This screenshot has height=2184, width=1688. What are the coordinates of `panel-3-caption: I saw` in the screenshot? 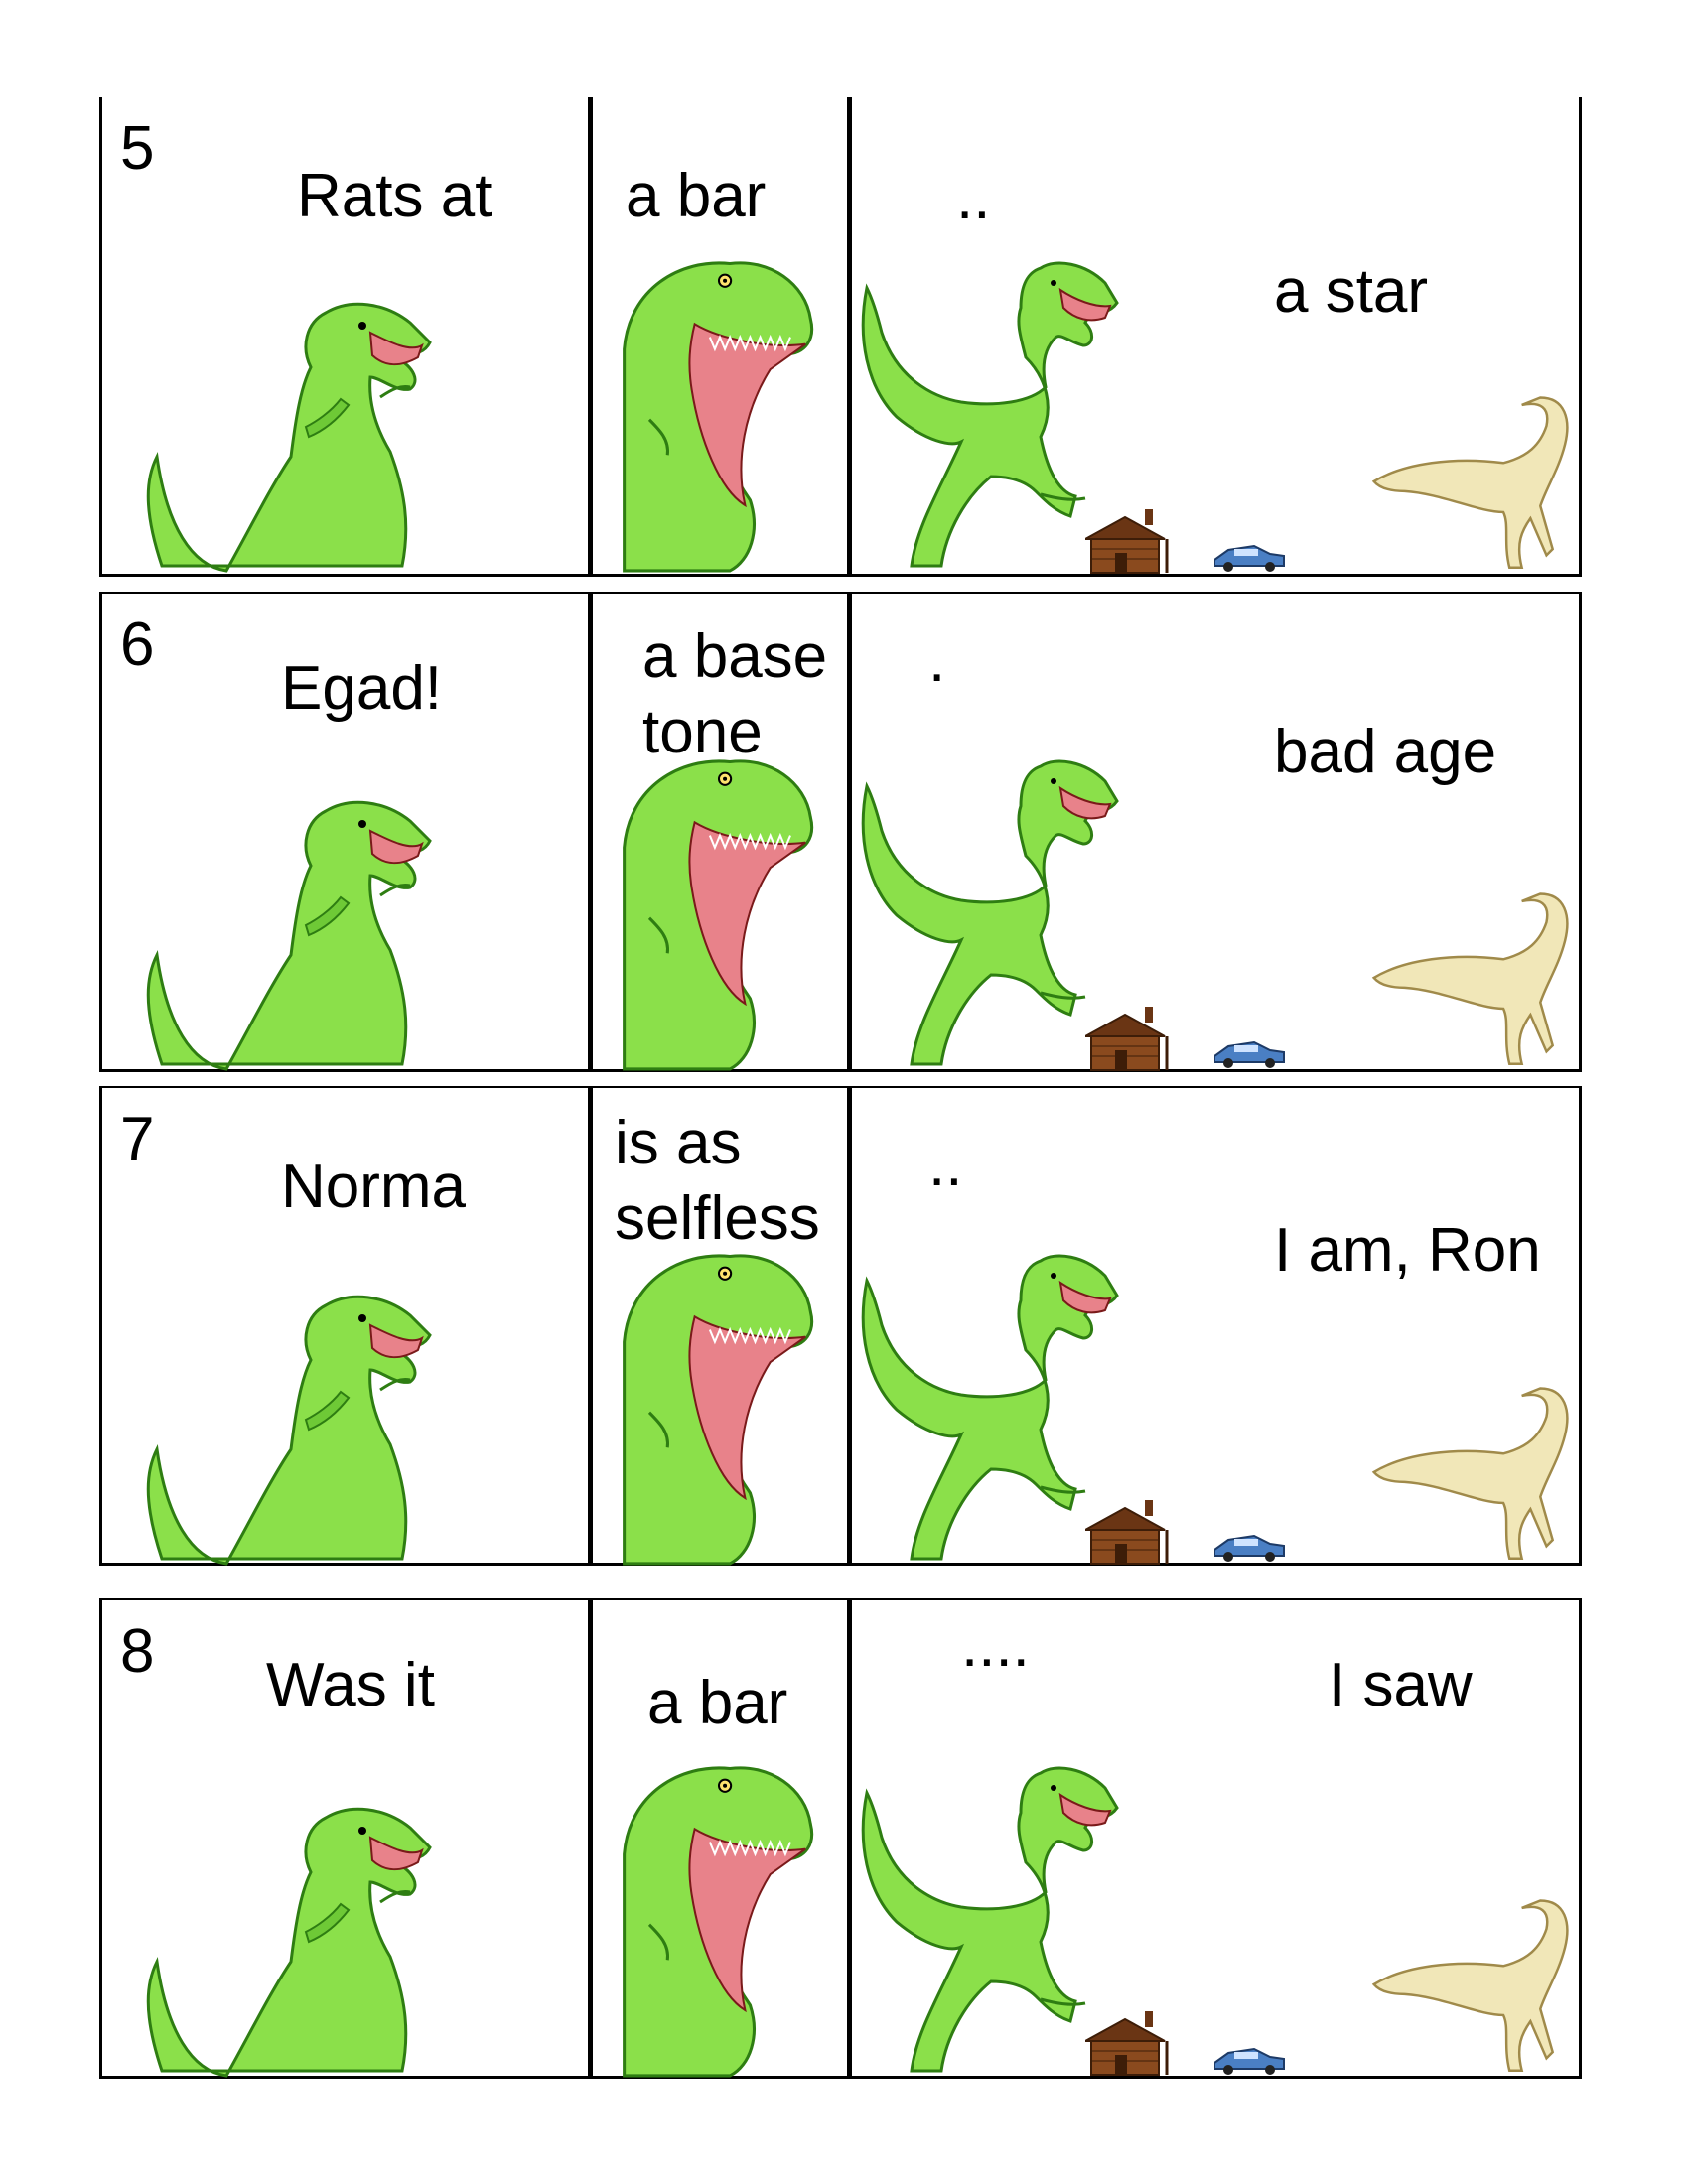 It's located at (1401, 1685).